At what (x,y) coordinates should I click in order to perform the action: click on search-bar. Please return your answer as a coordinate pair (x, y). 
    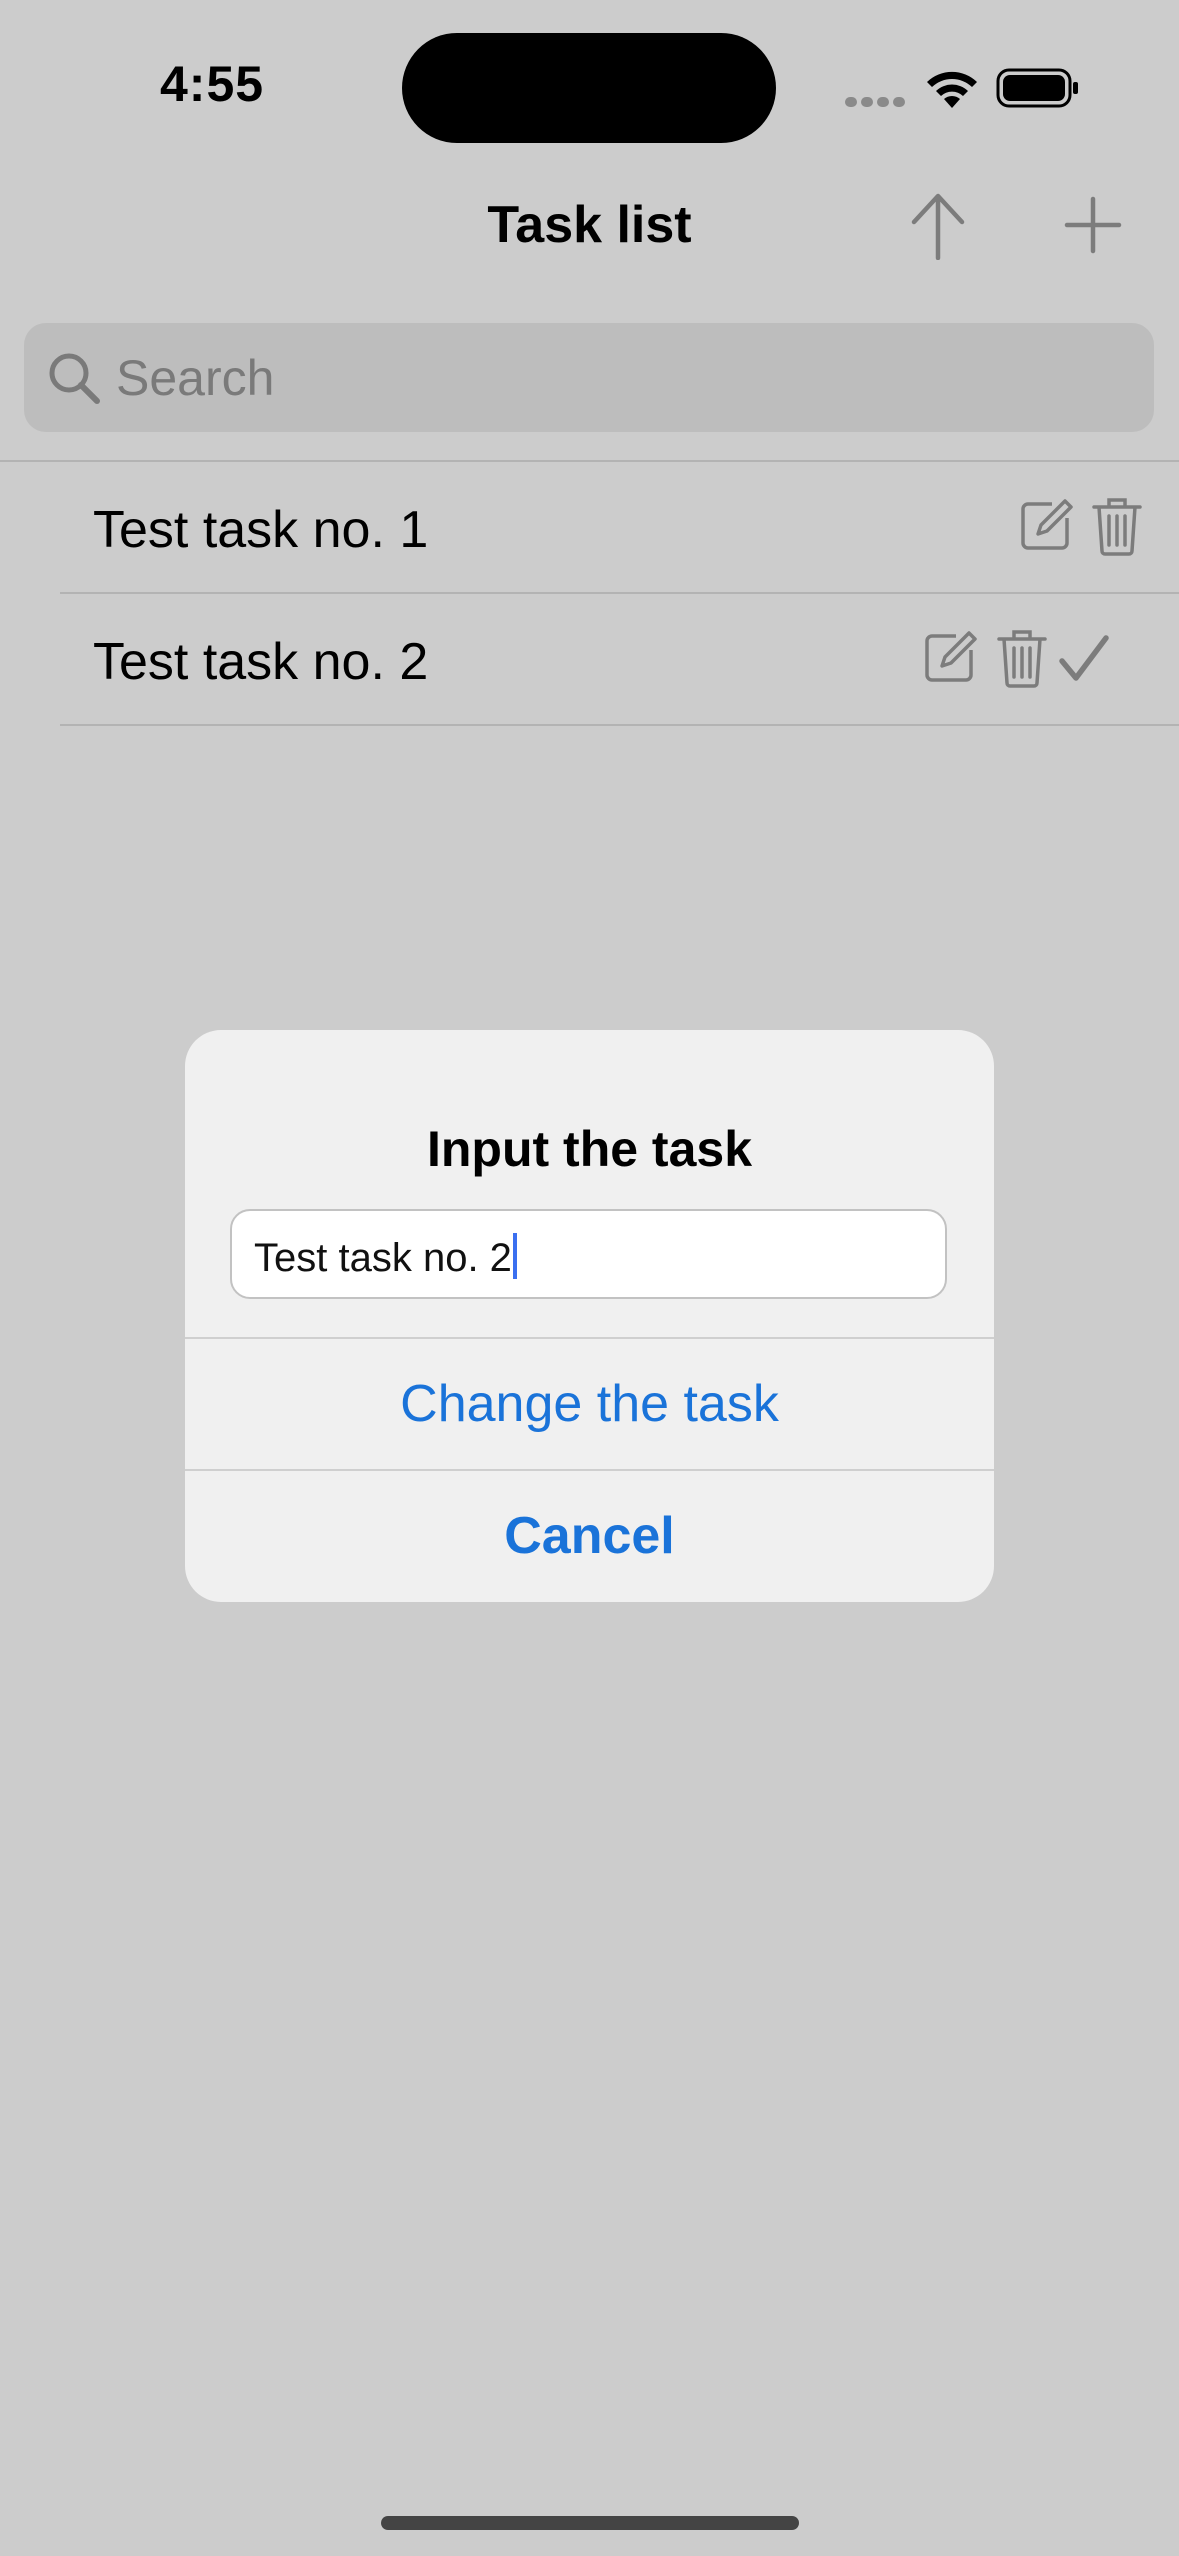
    Looking at the image, I should click on (589, 377).